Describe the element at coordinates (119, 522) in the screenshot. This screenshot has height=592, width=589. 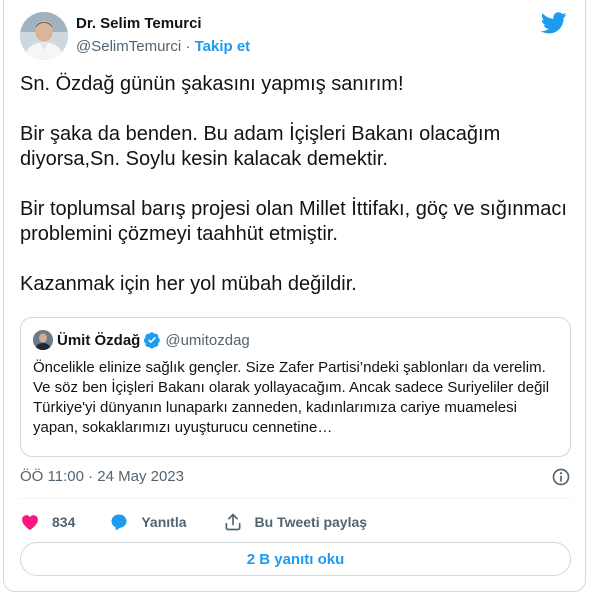
I see `speech-bubble-icon` at that location.